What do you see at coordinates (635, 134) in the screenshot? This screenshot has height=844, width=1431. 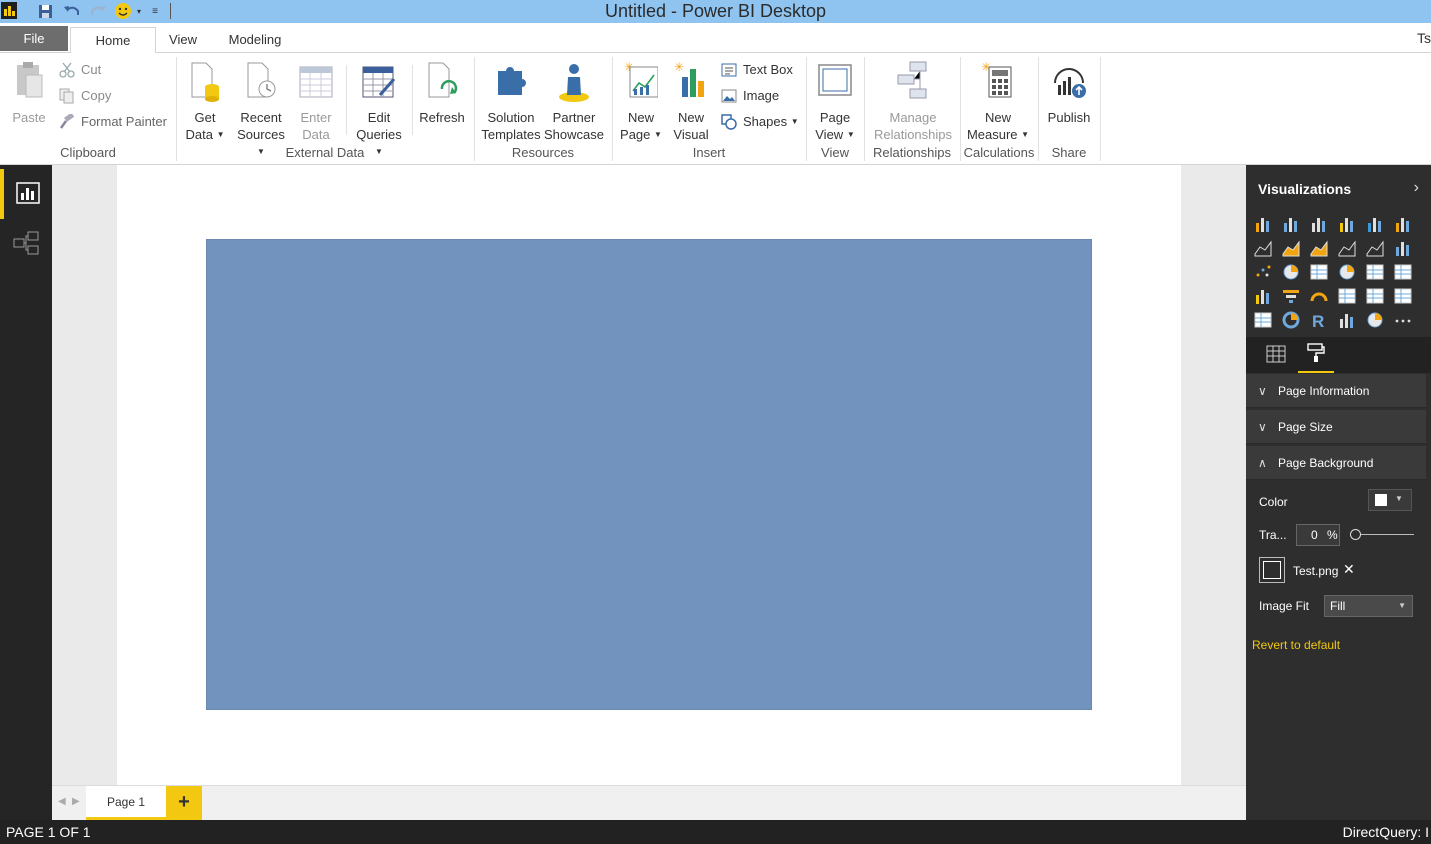 I see `new-page-label-2: Page` at bounding box center [635, 134].